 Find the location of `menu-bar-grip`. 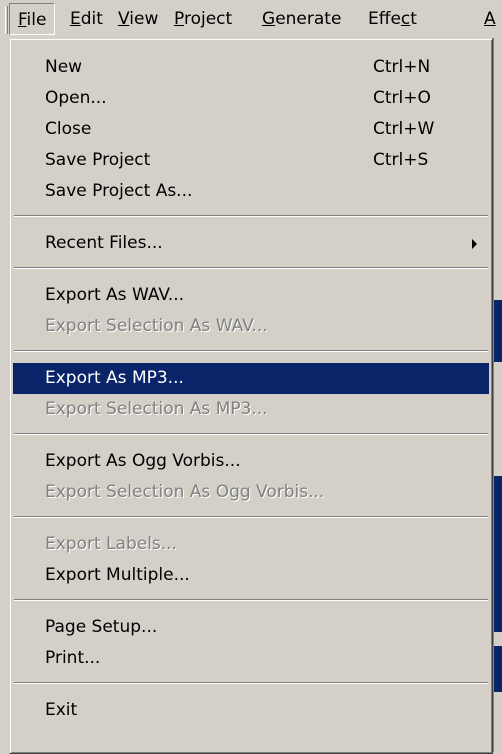

menu-bar-grip is located at coordinates (6, 20).